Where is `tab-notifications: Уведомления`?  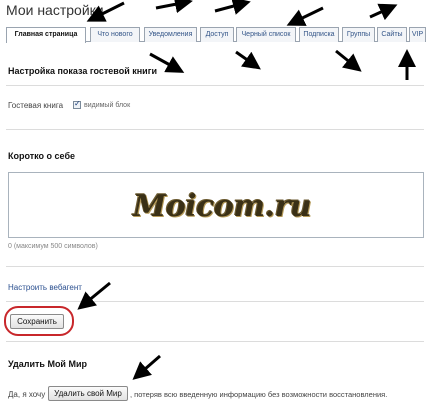 tab-notifications: Уведомления is located at coordinates (170, 34).